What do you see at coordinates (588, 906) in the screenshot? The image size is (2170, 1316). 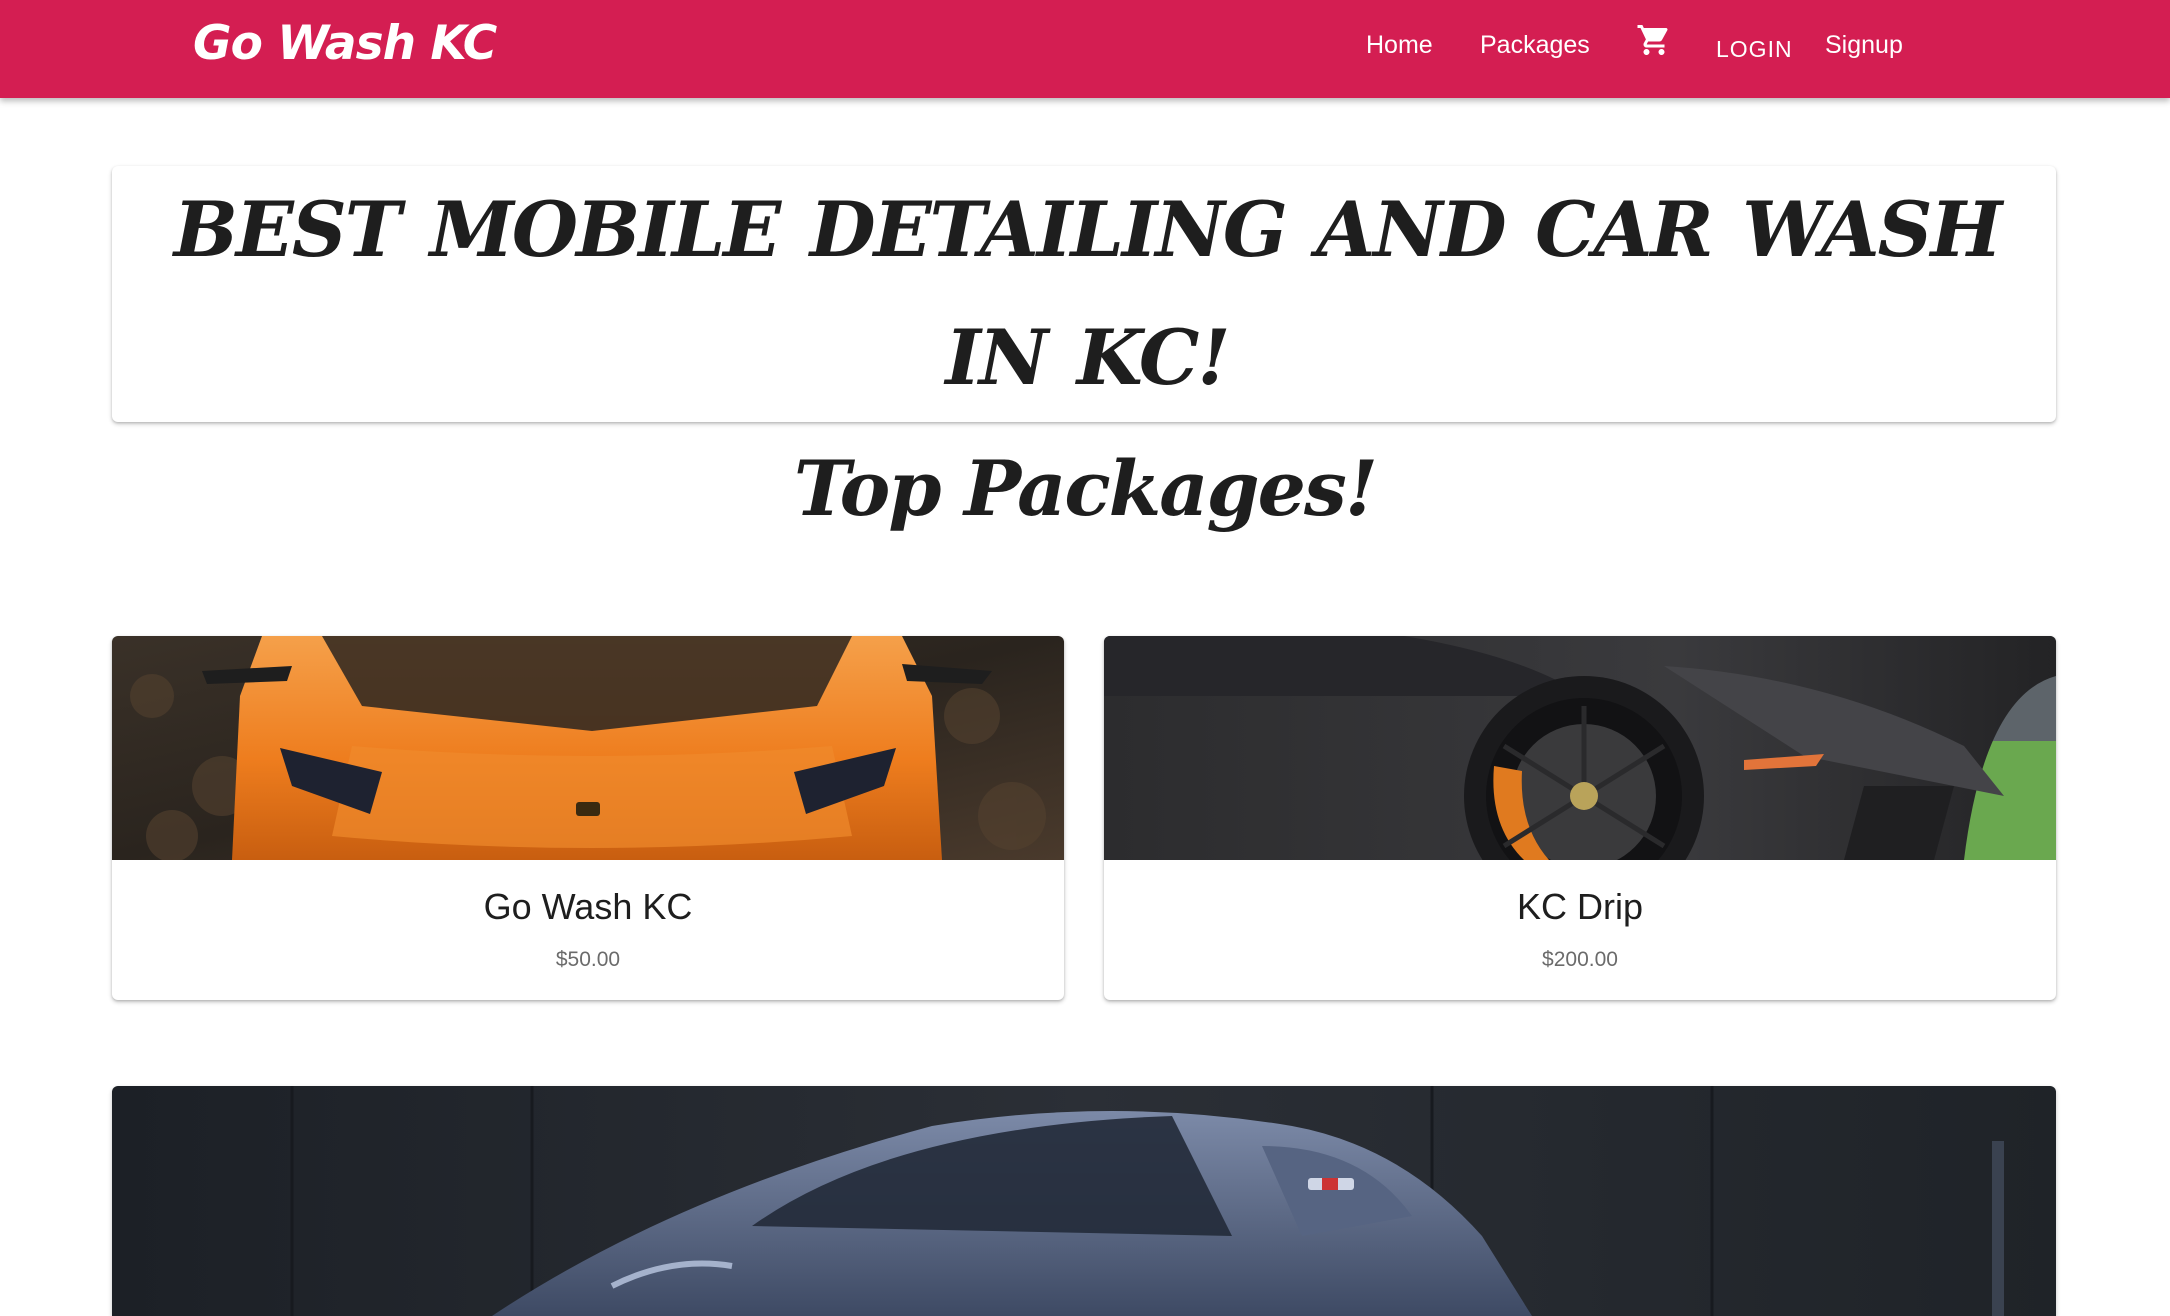 I see `package-name: Go Wash KC` at bounding box center [588, 906].